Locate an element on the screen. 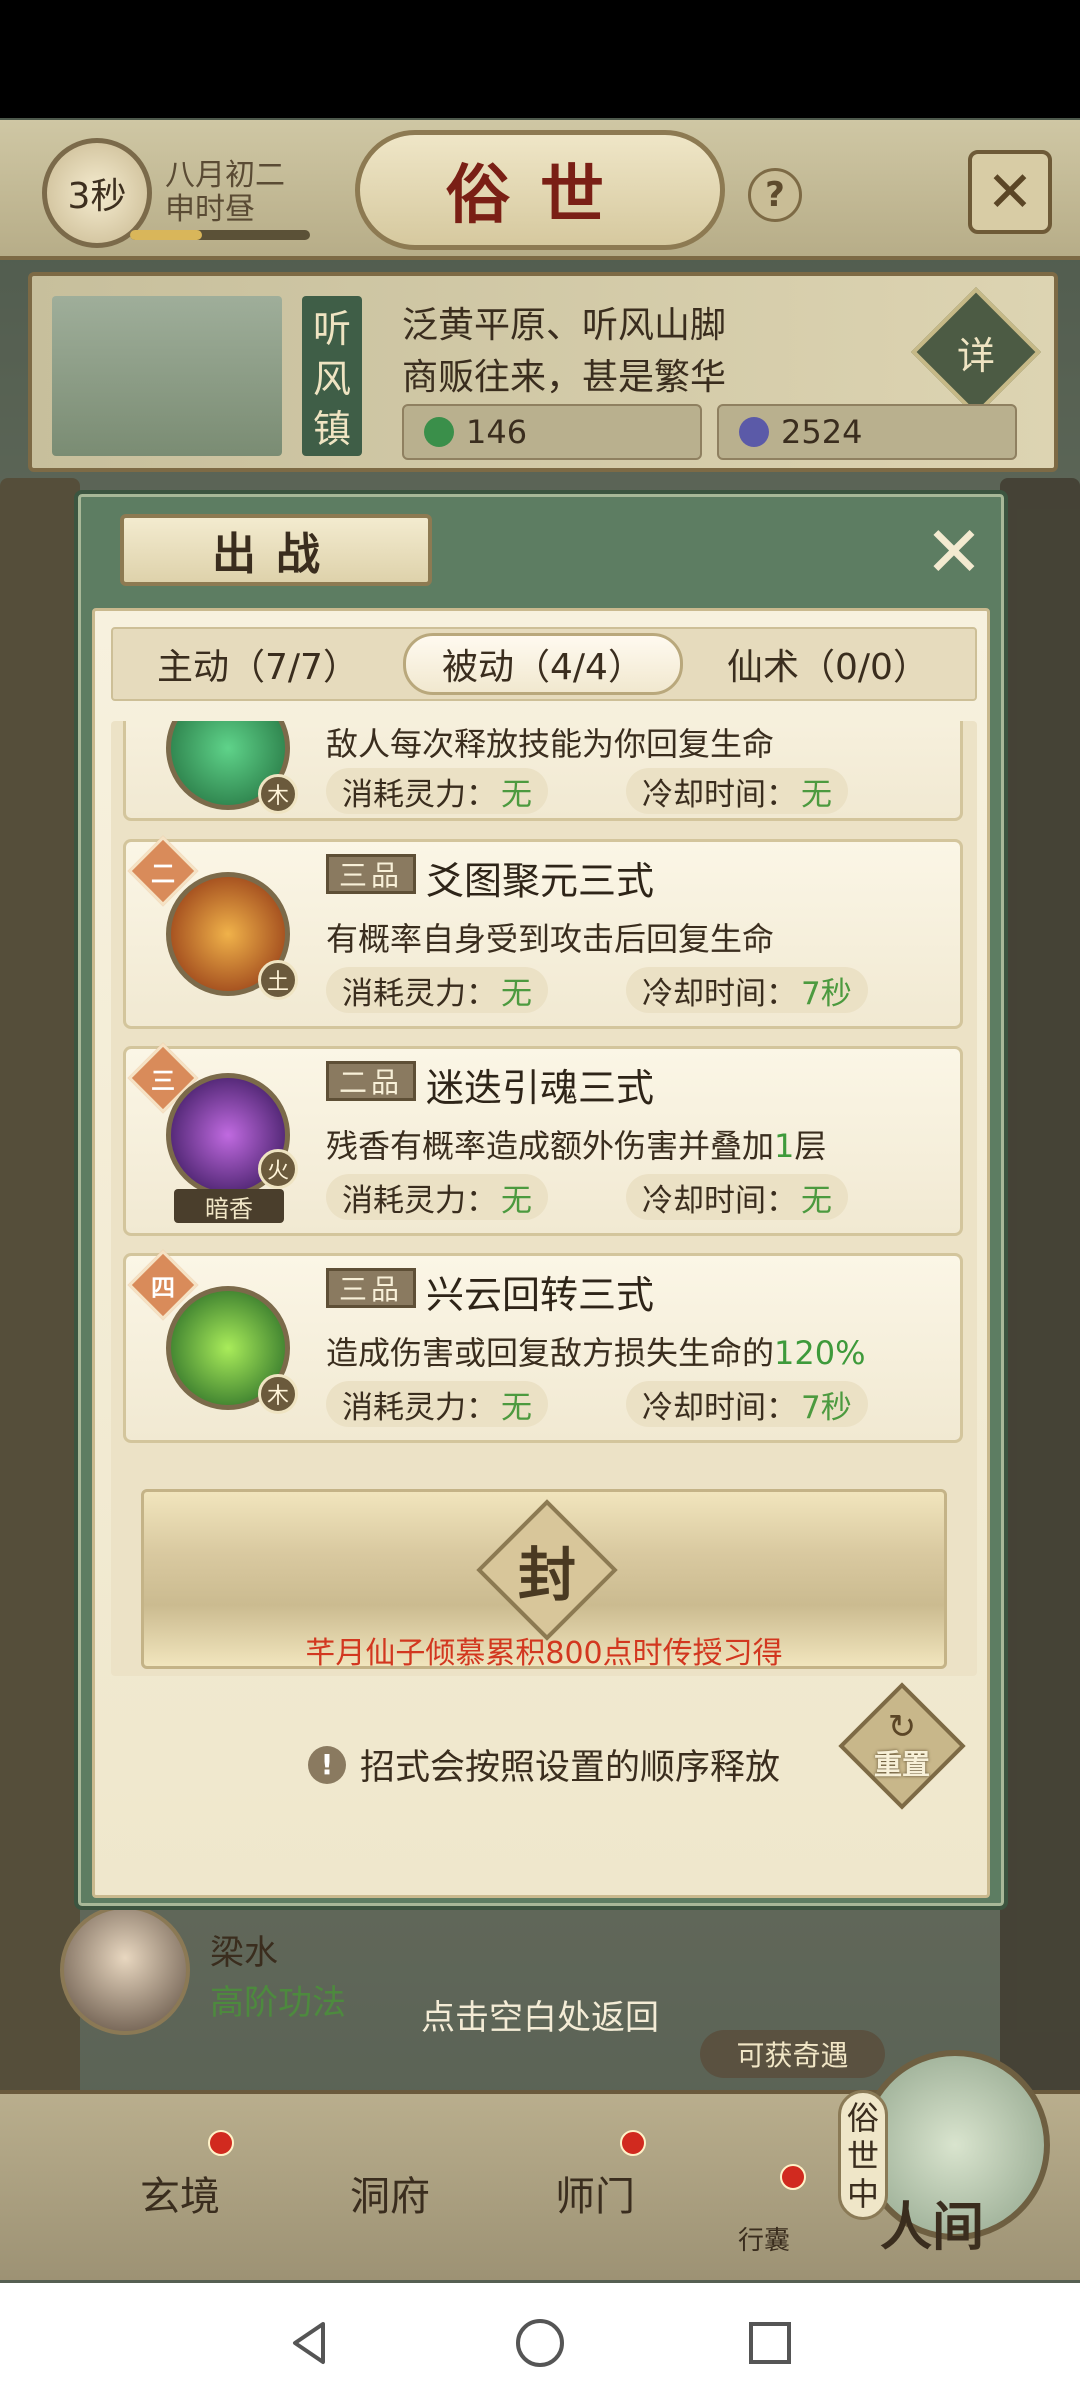 The width and height of the screenshot is (1080, 2400). detail-button: 详 is located at coordinates (976, 352).